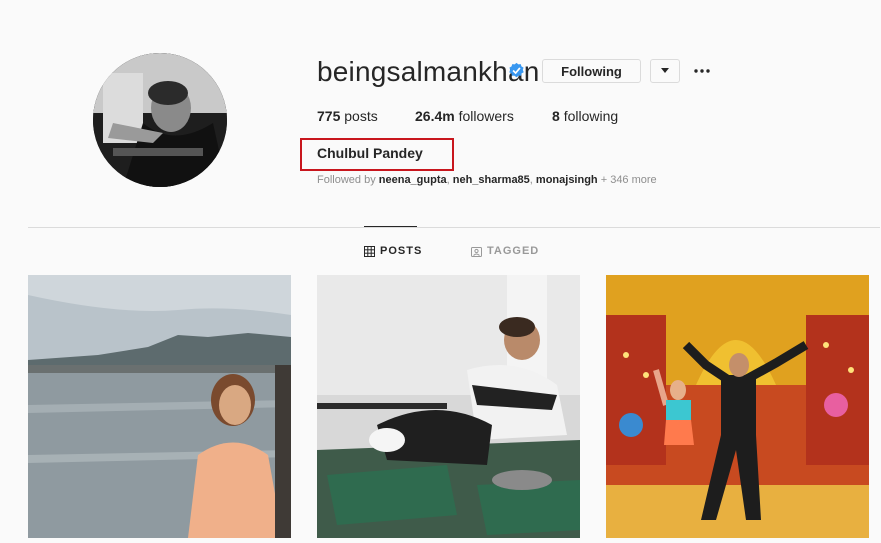  What do you see at coordinates (370, 153) in the screenshot?
I see `profile-full-name: Chulbul Pandey` at bounding box center [370, 153].